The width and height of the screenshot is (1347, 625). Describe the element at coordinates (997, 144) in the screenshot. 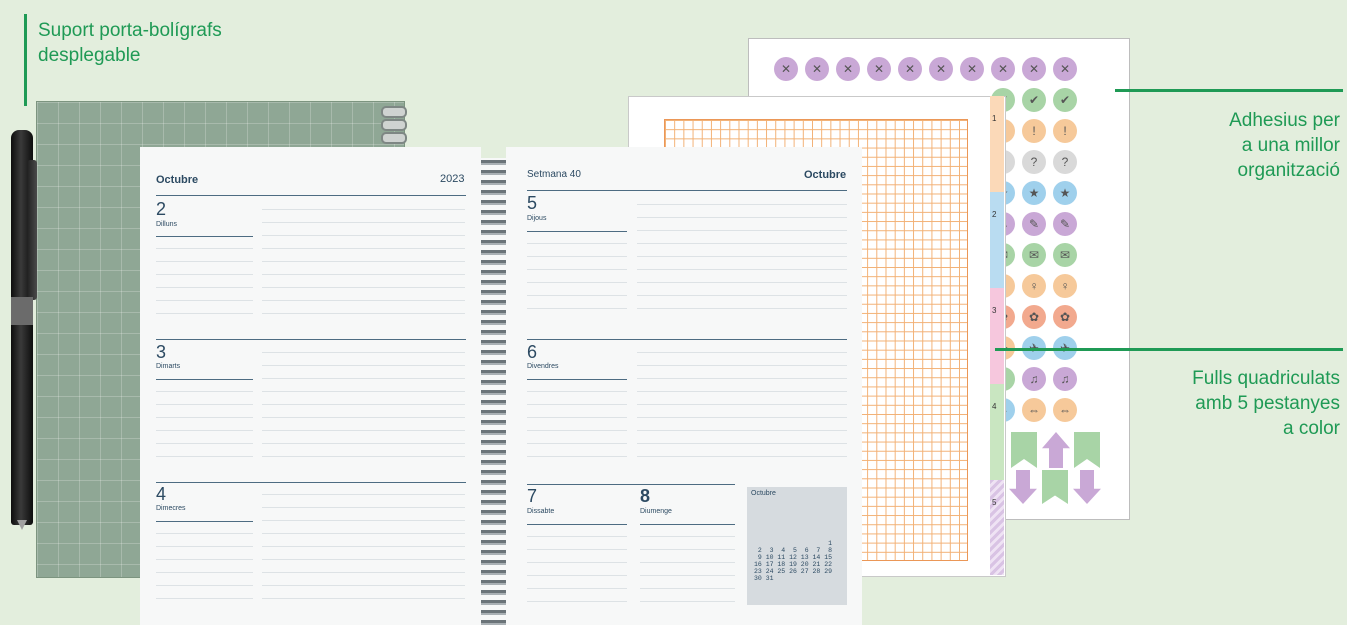

I see `tab-1: 1` at that location.